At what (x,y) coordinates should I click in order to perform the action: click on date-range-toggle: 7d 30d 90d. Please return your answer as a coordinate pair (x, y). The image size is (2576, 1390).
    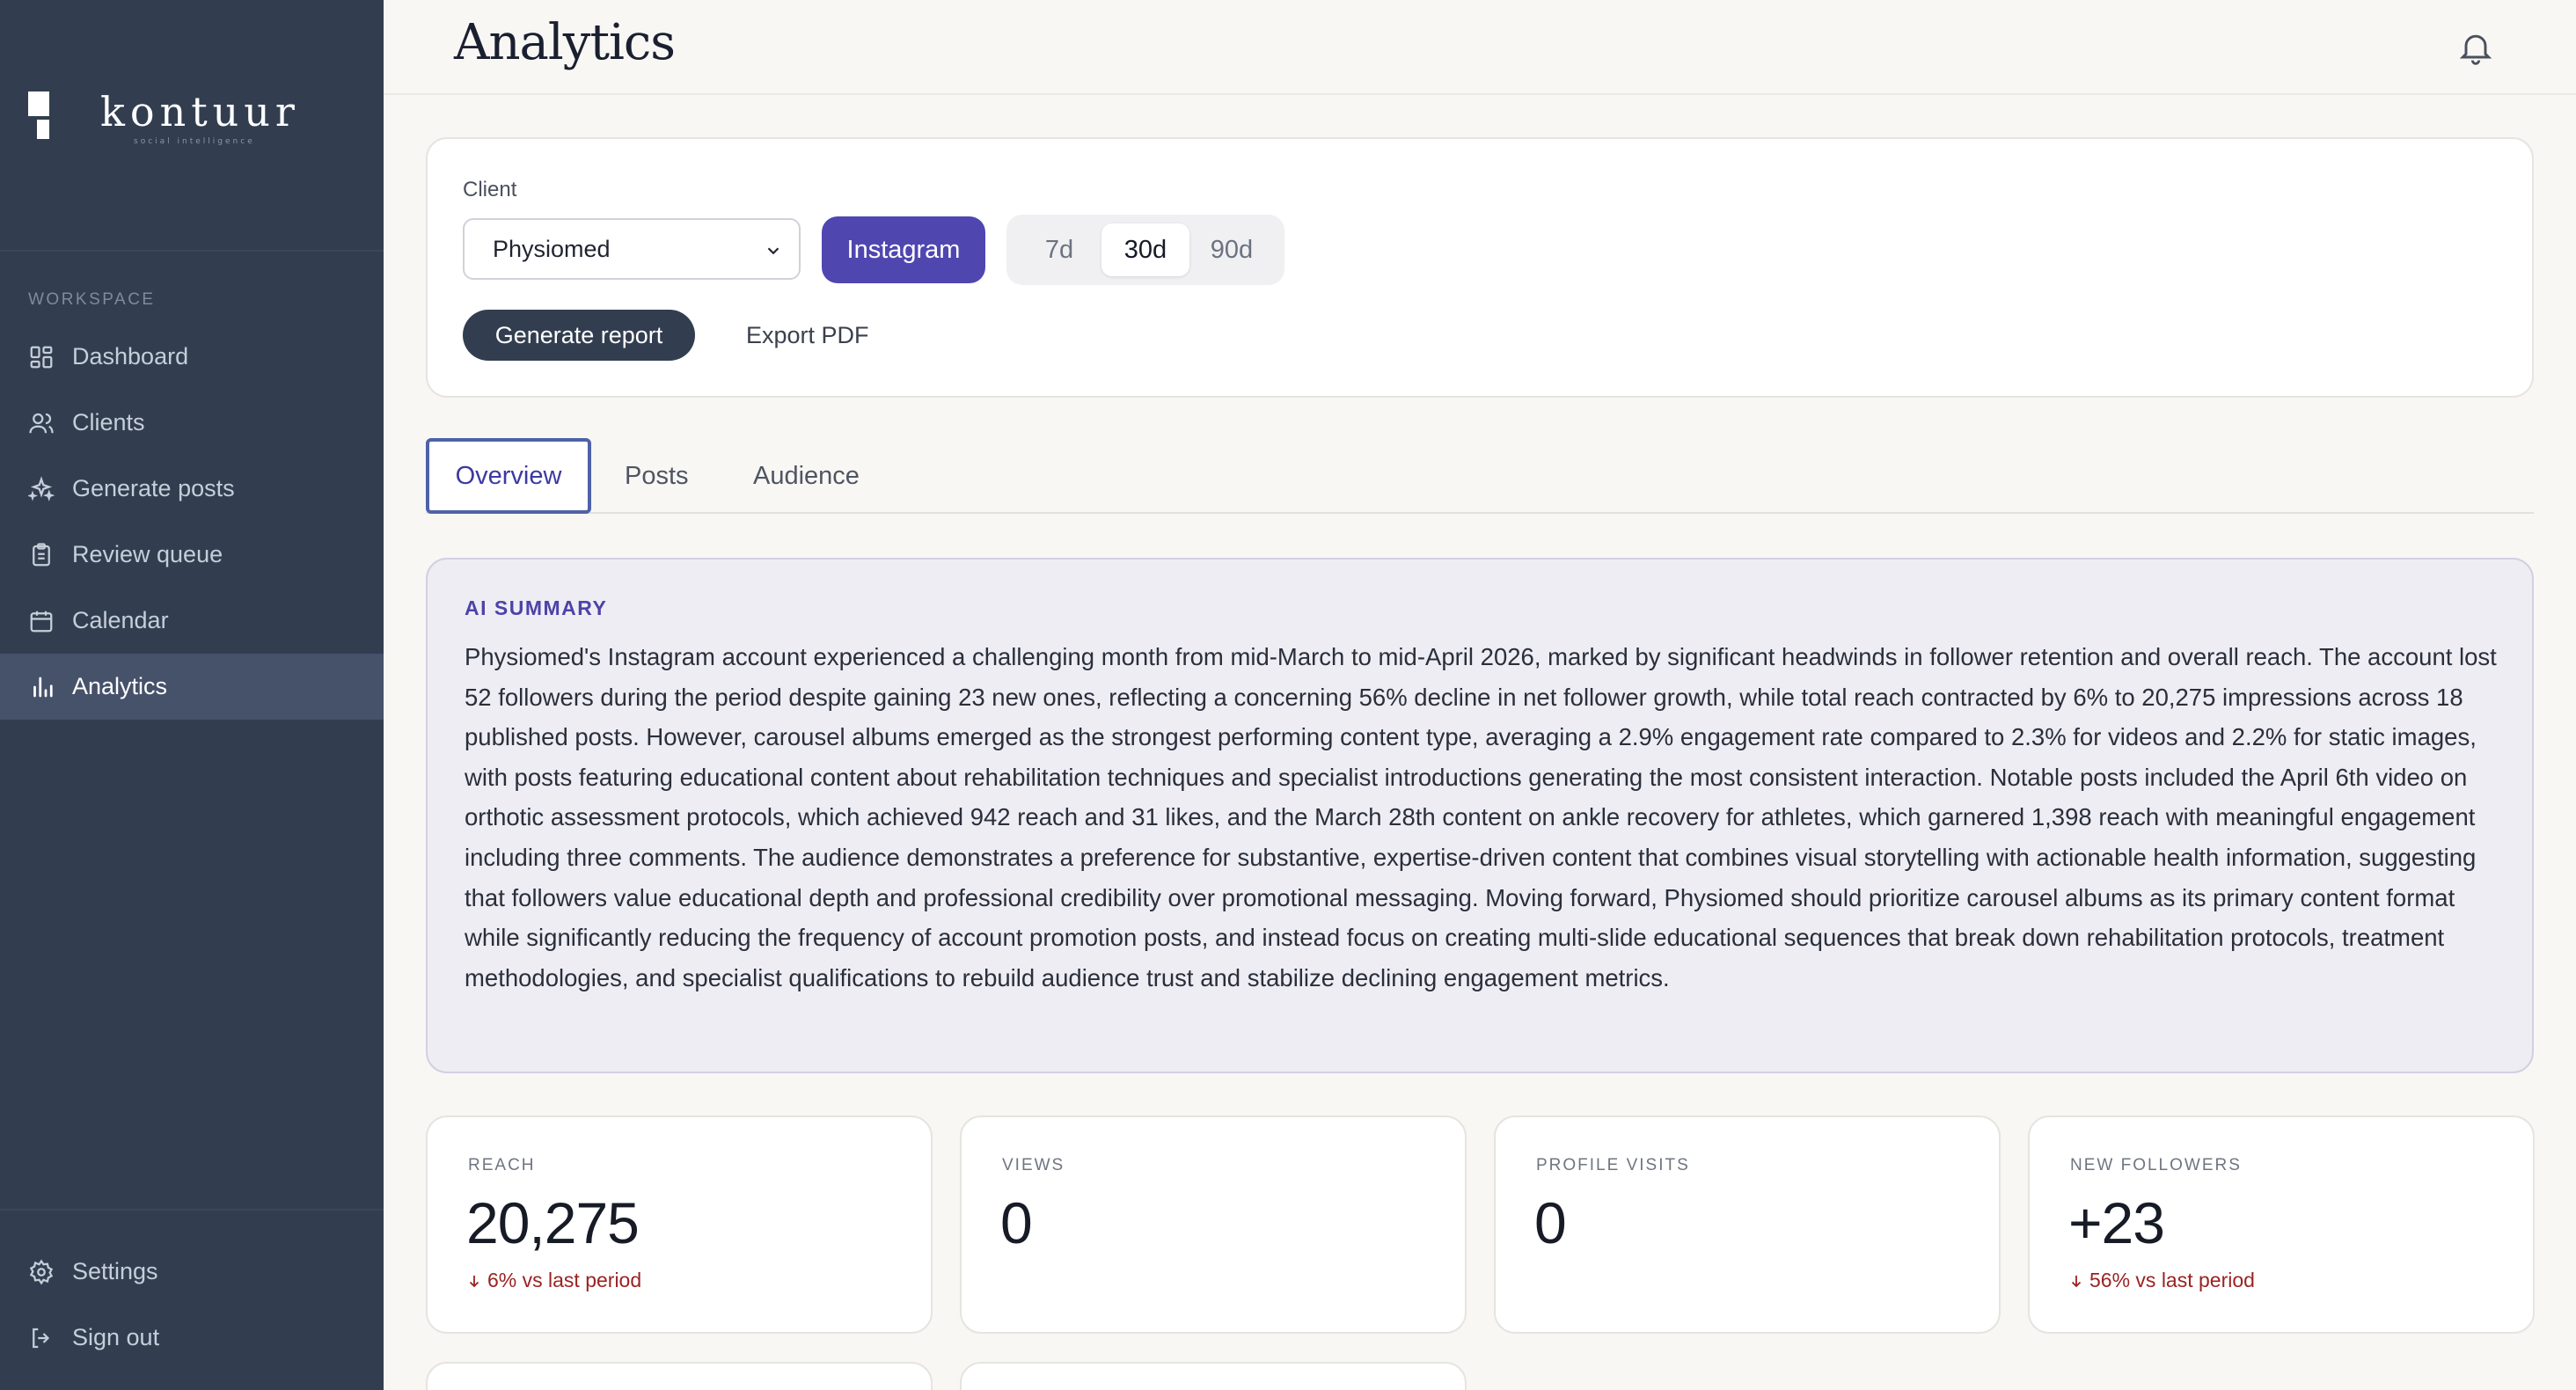
    Looking at the image, I should click on (1145, 250).